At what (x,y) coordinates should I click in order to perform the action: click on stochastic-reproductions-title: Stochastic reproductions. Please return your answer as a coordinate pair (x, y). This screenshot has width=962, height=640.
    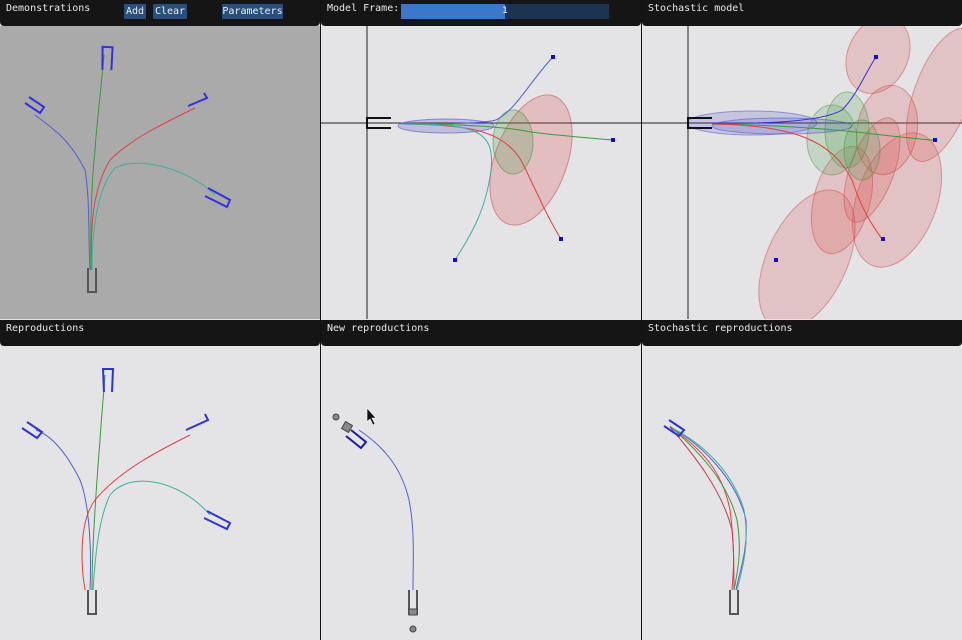
    Looking at the image, I should click on (720, 328).